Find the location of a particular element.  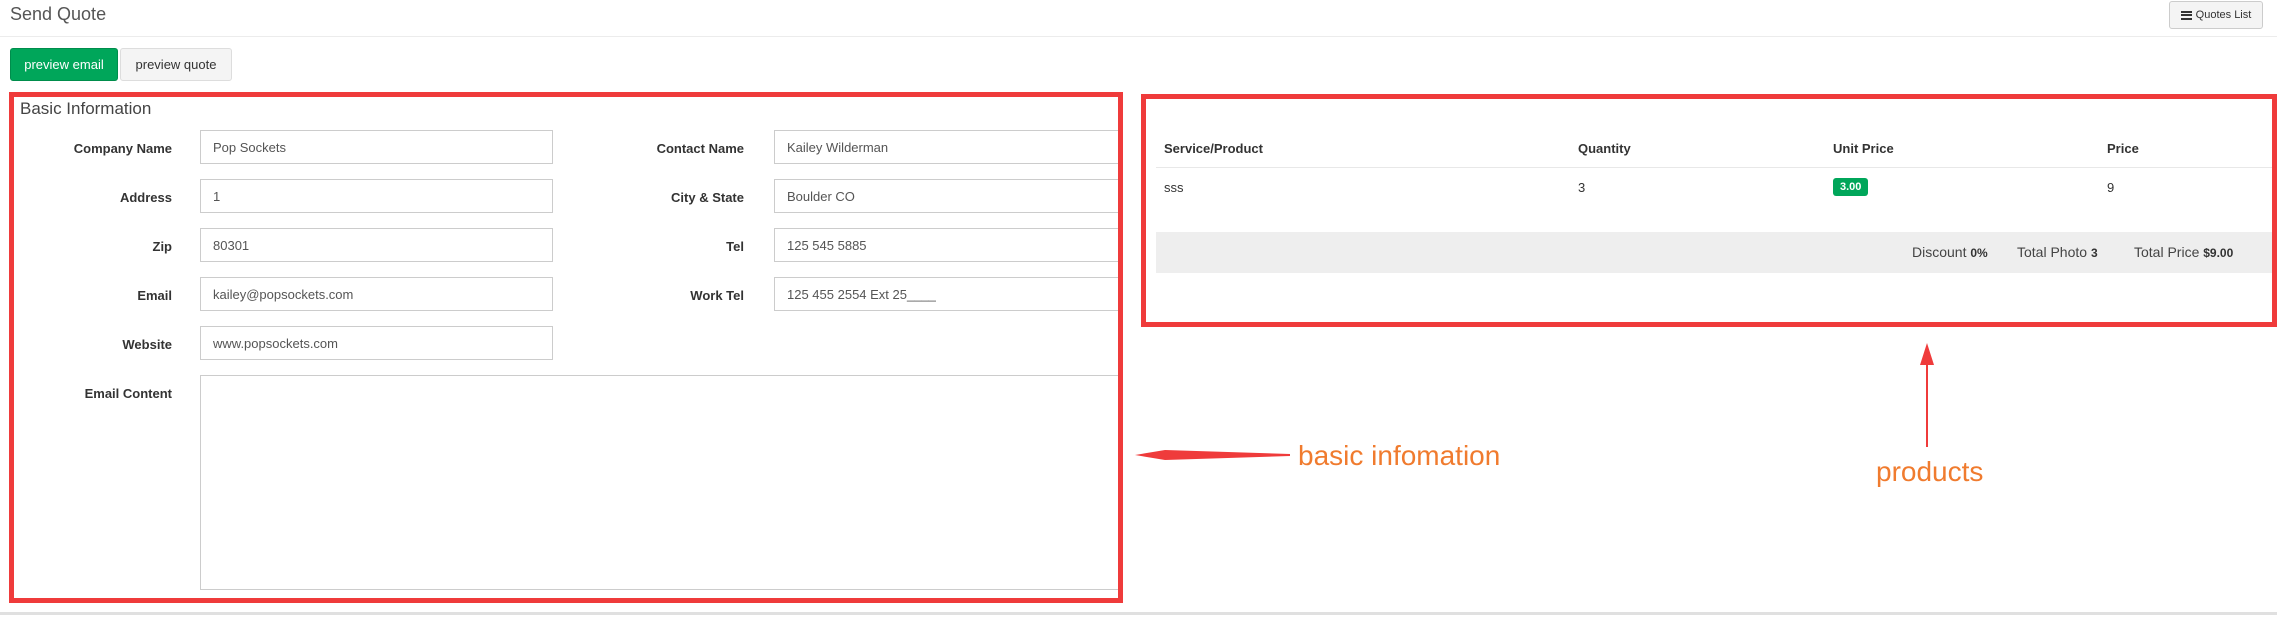

products-arrow-icon is located at coordinates (1927, 395).